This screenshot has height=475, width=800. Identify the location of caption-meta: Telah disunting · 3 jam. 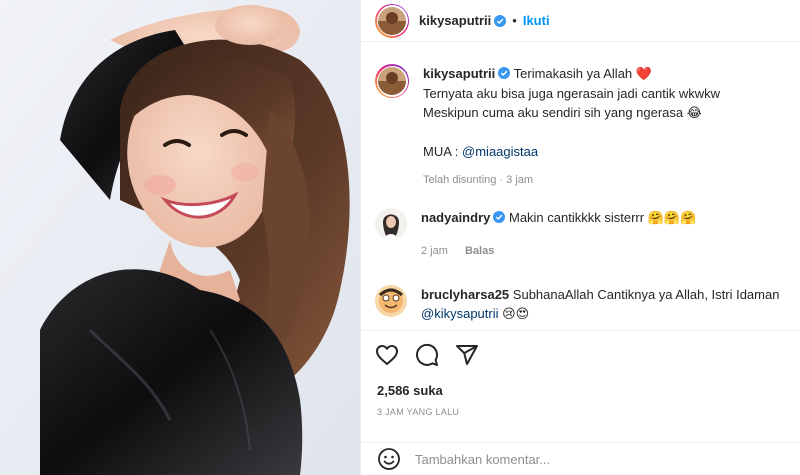
(571, 180).